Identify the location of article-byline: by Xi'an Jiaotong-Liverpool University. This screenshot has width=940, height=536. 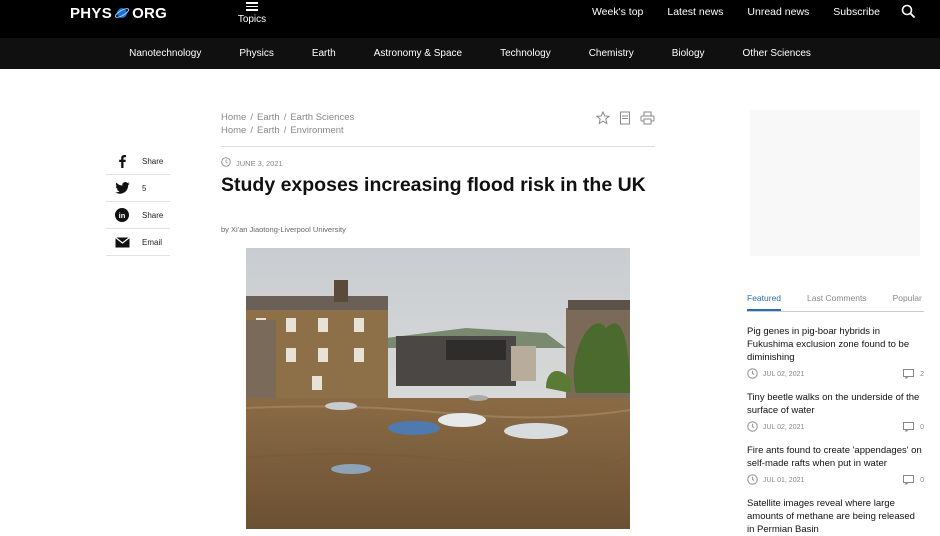
(283, 229).